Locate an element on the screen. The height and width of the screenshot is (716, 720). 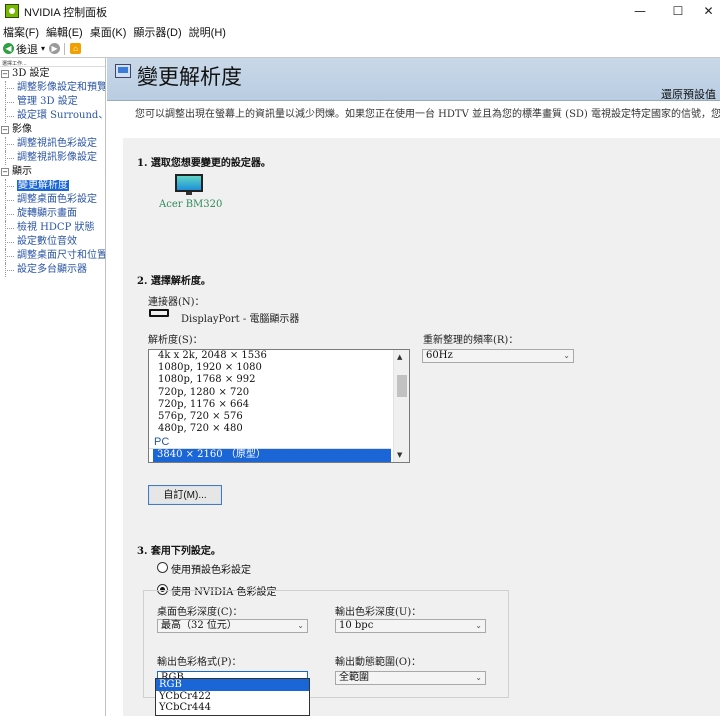
resolution-page-icon is located at coordinates (123, 71).